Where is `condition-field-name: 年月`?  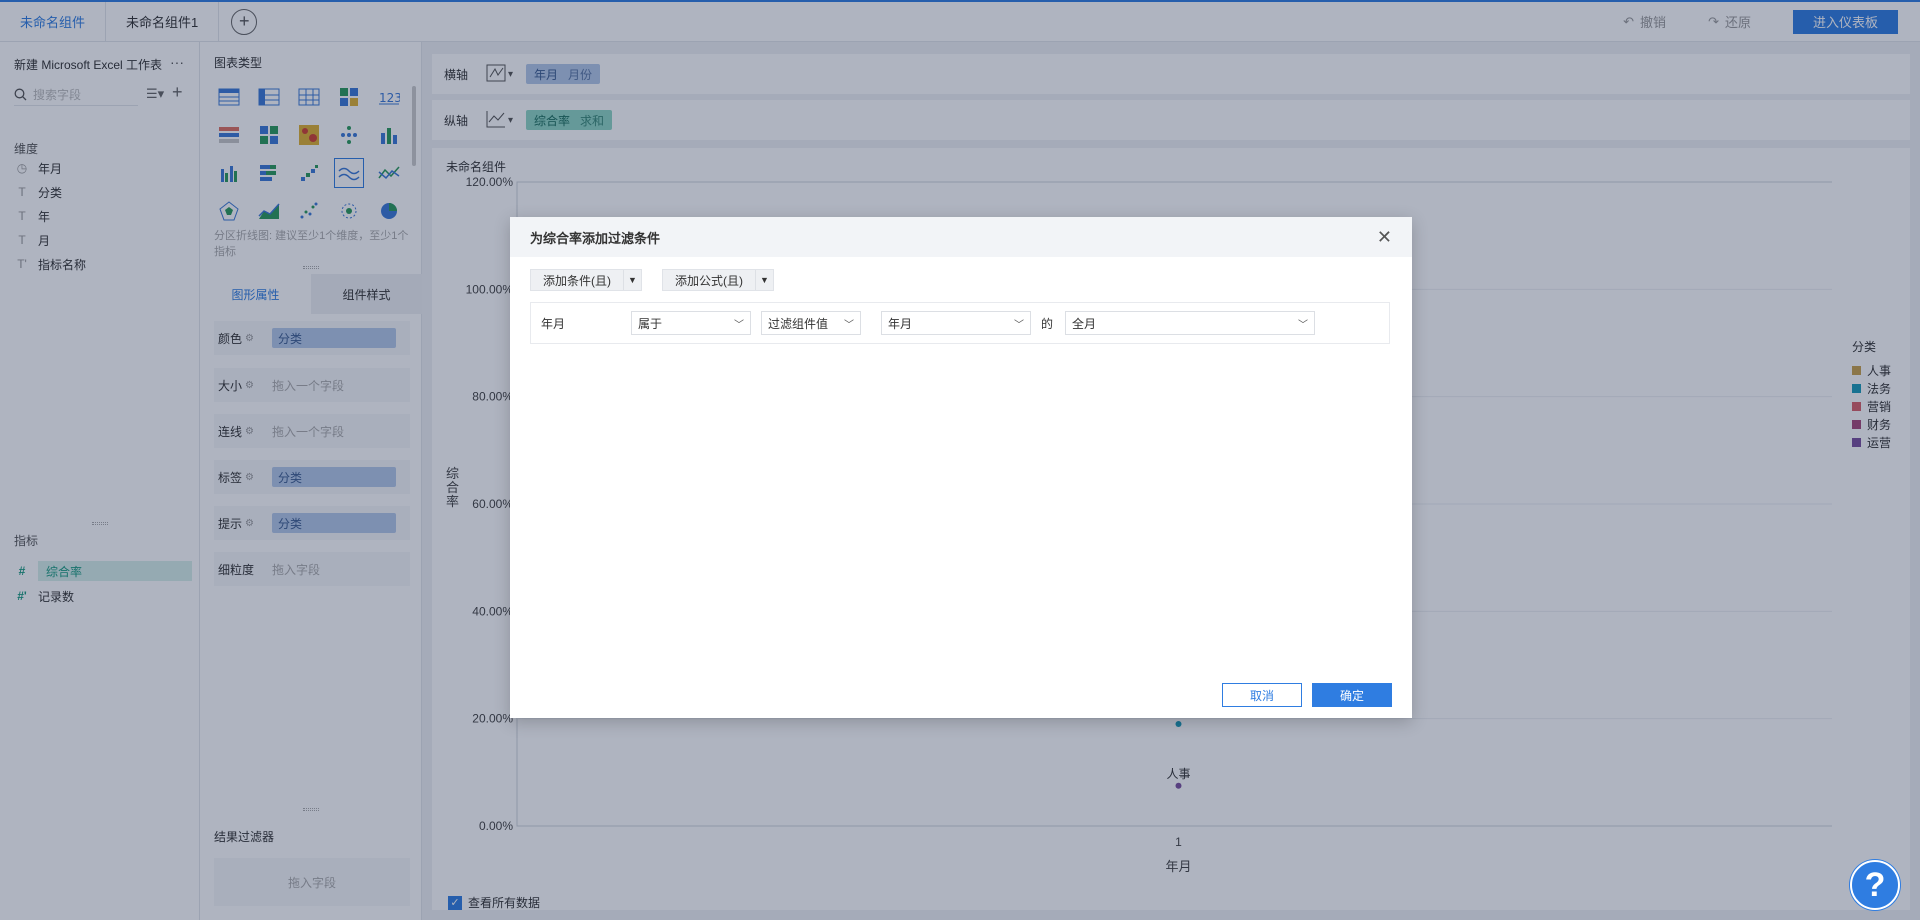
condition-field-name: 年月 is located at coordinates (553, 323).